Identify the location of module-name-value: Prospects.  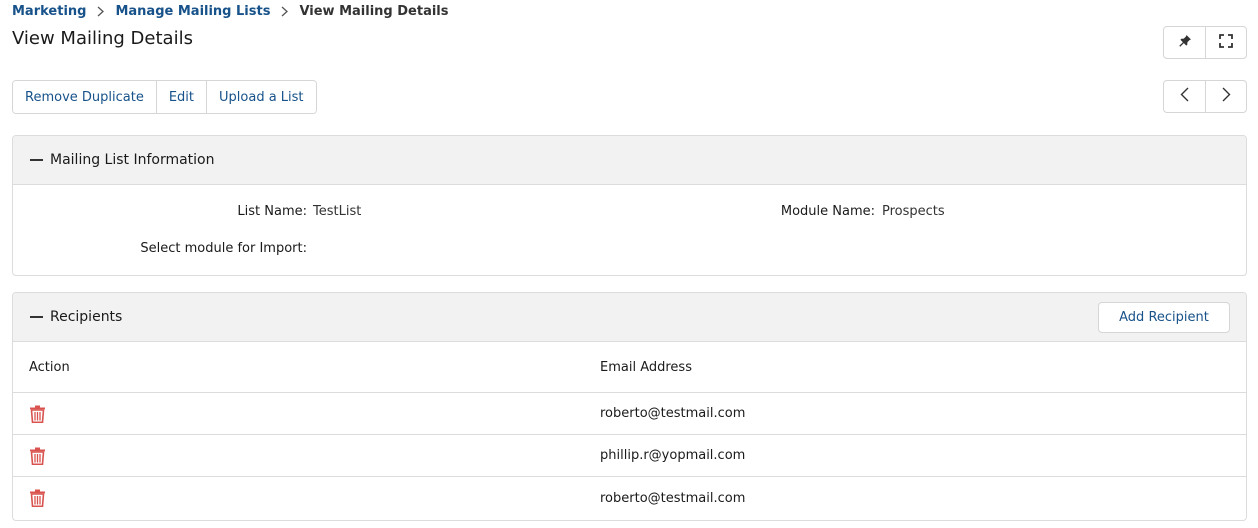
(913, 211).